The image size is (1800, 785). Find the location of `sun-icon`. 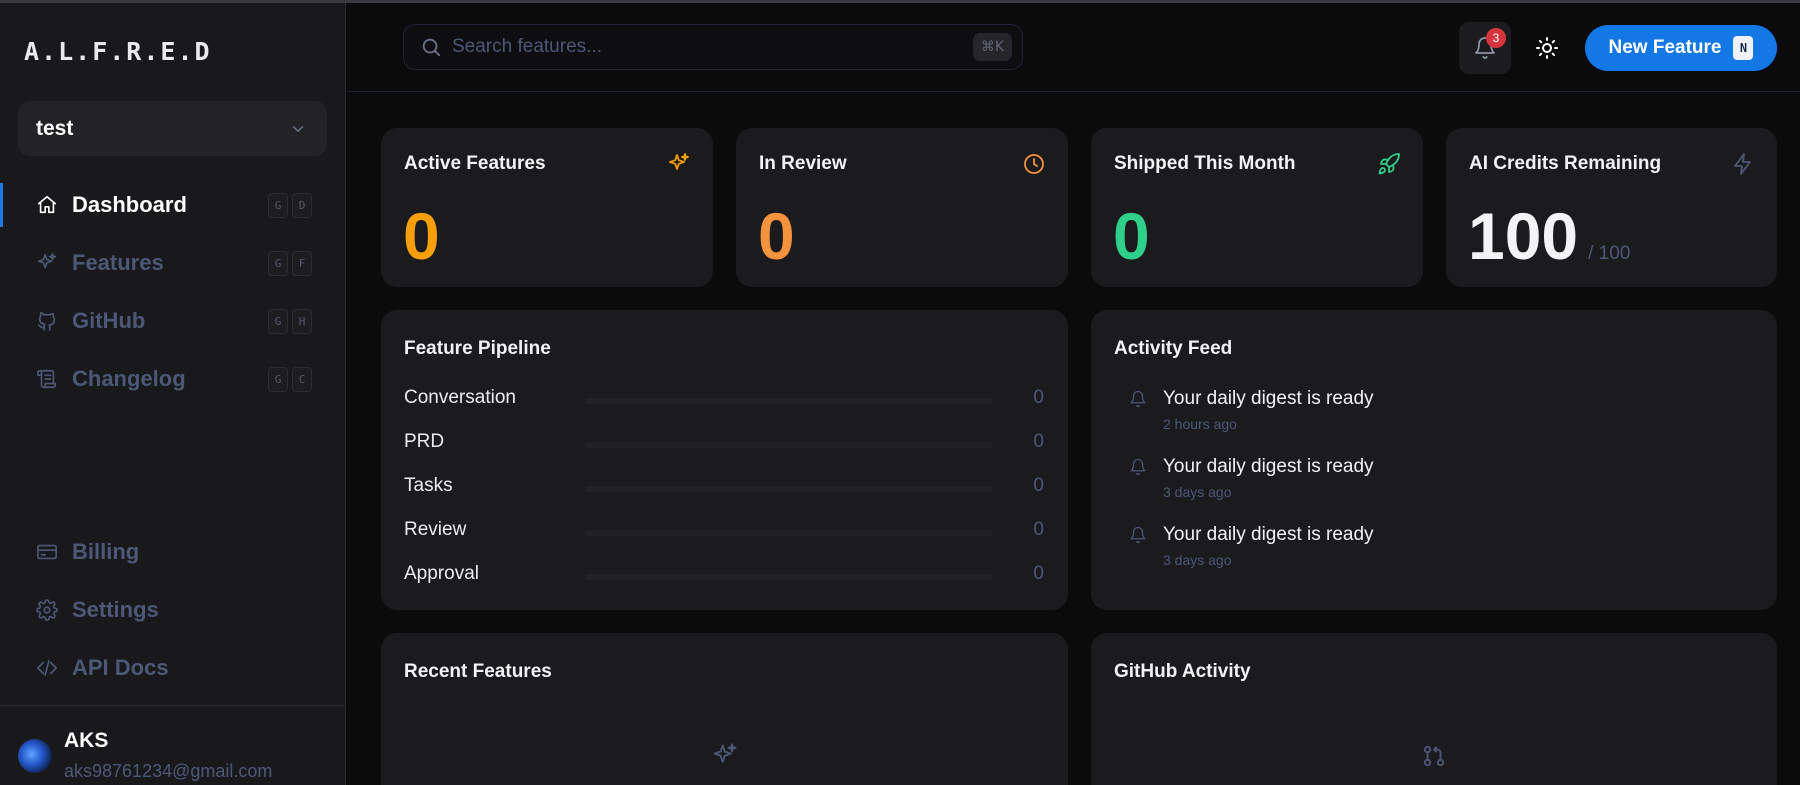

sun-icon is located at coordinates (1547, 48).